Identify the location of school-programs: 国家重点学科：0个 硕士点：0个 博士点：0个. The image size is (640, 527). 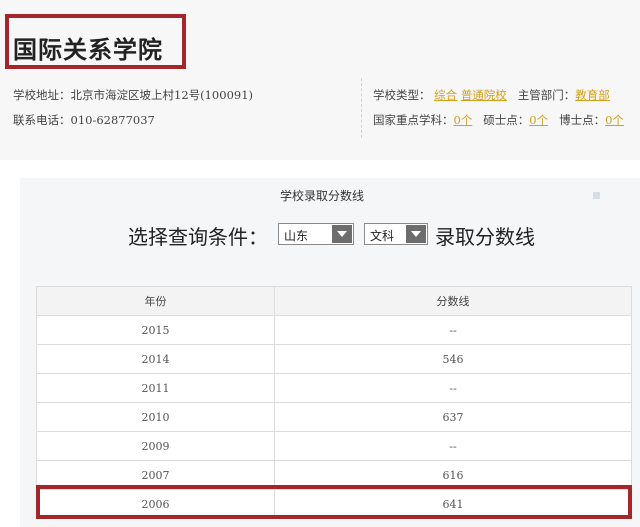
(498, 120).